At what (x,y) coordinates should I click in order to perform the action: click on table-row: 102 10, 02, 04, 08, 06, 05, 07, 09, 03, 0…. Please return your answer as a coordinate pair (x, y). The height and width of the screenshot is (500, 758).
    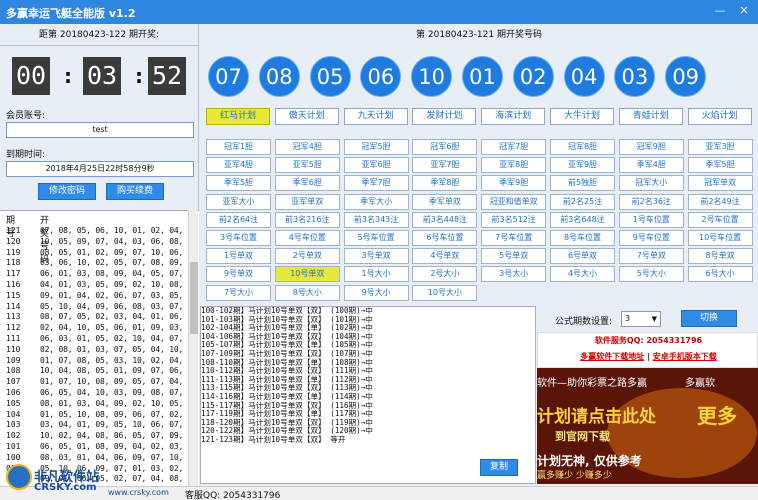
    Looking at the image, I should click on (96, 436).